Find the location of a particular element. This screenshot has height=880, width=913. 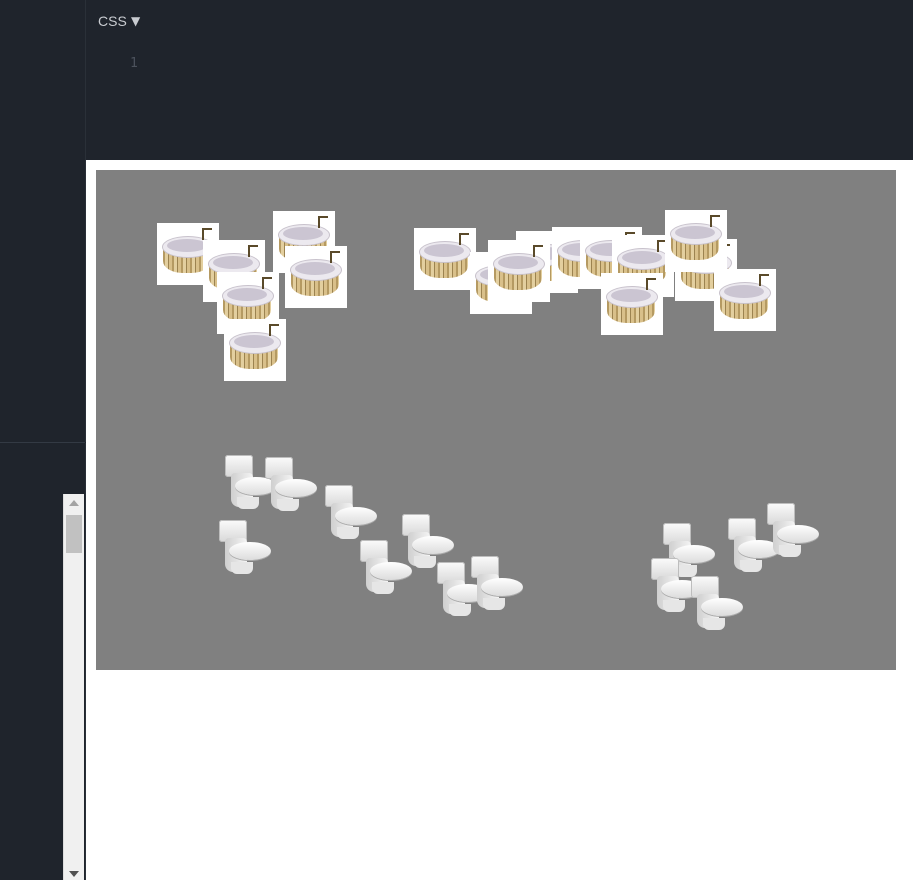

vertical-scrollbar is located at coordinates (73, 687).